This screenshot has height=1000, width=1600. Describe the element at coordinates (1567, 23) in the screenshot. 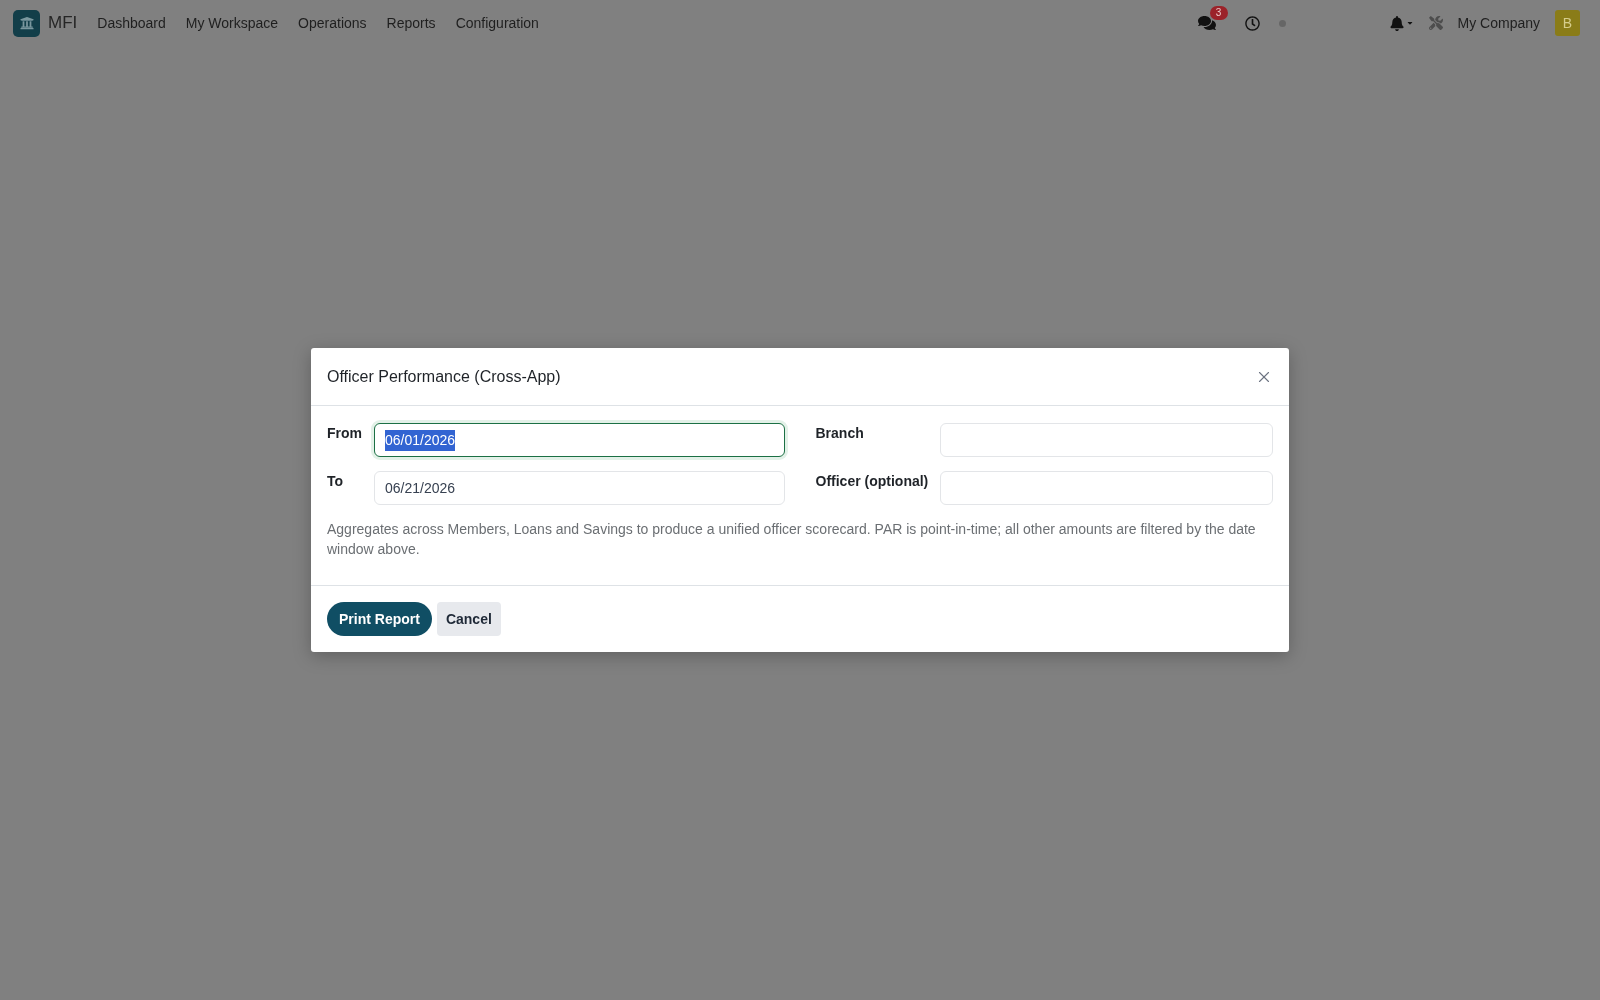

I see `avatar: B` at that location.